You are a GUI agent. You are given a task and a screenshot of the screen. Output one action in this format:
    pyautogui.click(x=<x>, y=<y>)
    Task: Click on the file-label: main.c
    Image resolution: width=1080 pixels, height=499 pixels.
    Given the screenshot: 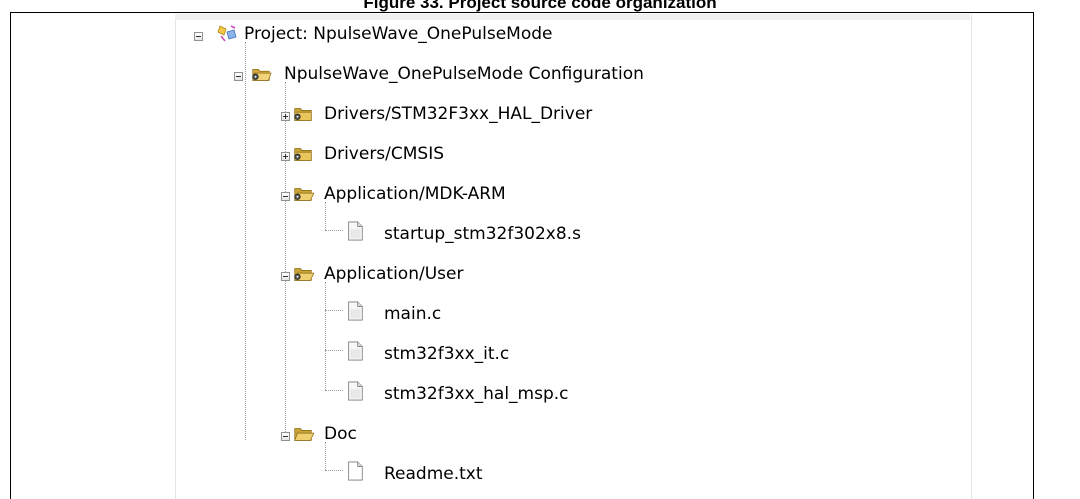 What is the action you would take?
    pyautogui.click(x=413, y=314)
    